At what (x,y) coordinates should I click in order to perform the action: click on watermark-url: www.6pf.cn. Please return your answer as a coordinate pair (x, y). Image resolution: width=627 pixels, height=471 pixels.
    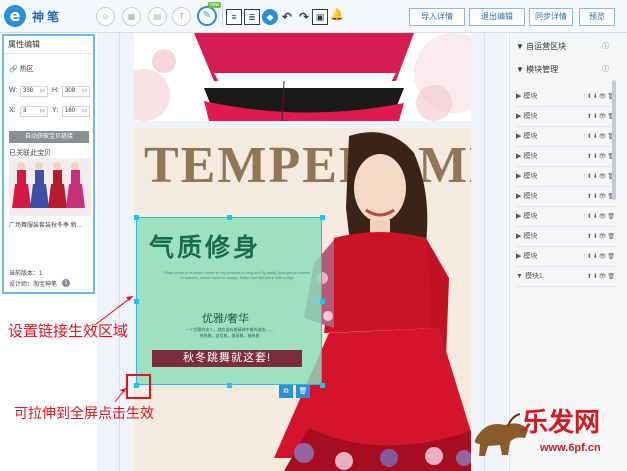
    Looking at the image, I should click on (570, 448).